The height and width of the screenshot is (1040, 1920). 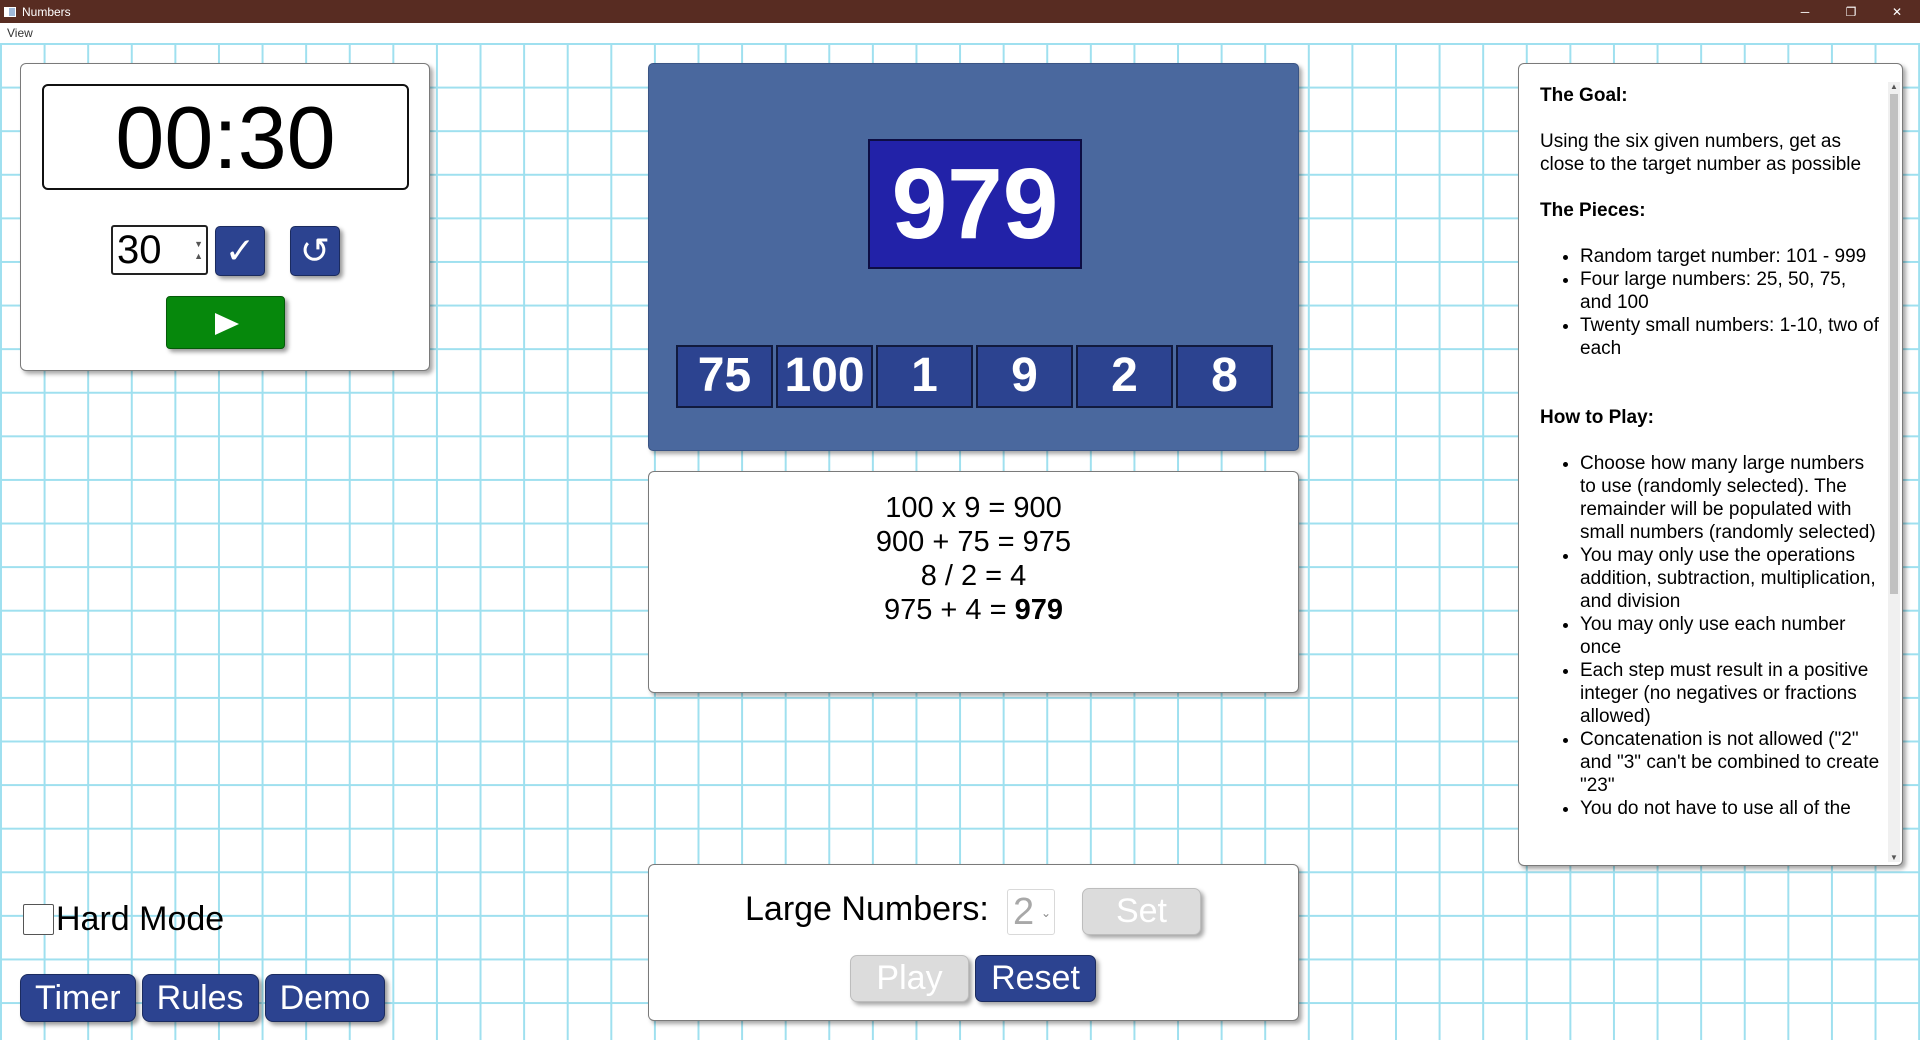 What do you see at coordinates (1730, 291) in the screenshot?
I see `list-item: Four large numbers: 25, 50, 75, and 100` at bounding box center [1730, 291].